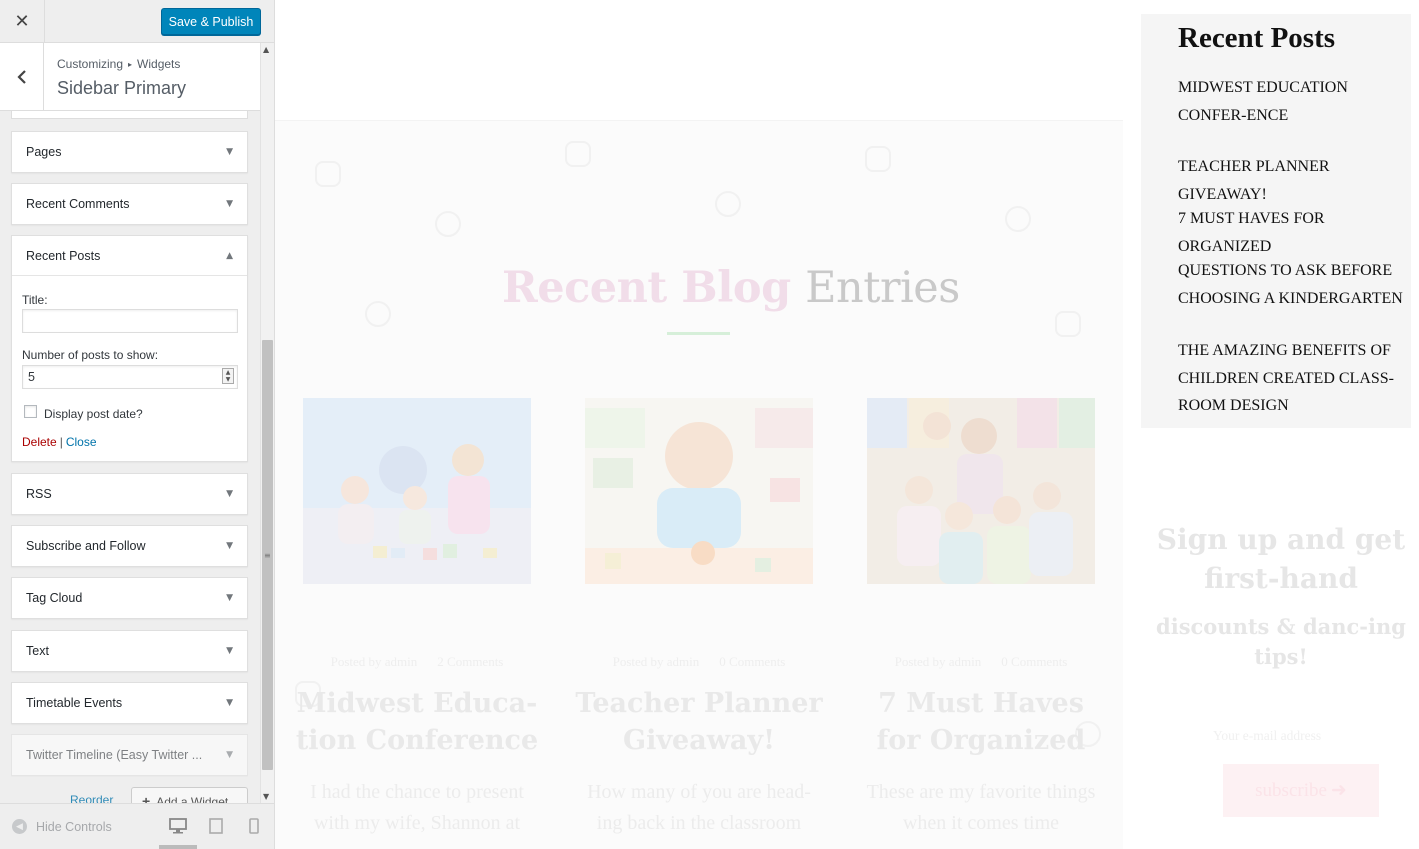  I want to click on widget-title: Timetable Events, so click(74, 703).